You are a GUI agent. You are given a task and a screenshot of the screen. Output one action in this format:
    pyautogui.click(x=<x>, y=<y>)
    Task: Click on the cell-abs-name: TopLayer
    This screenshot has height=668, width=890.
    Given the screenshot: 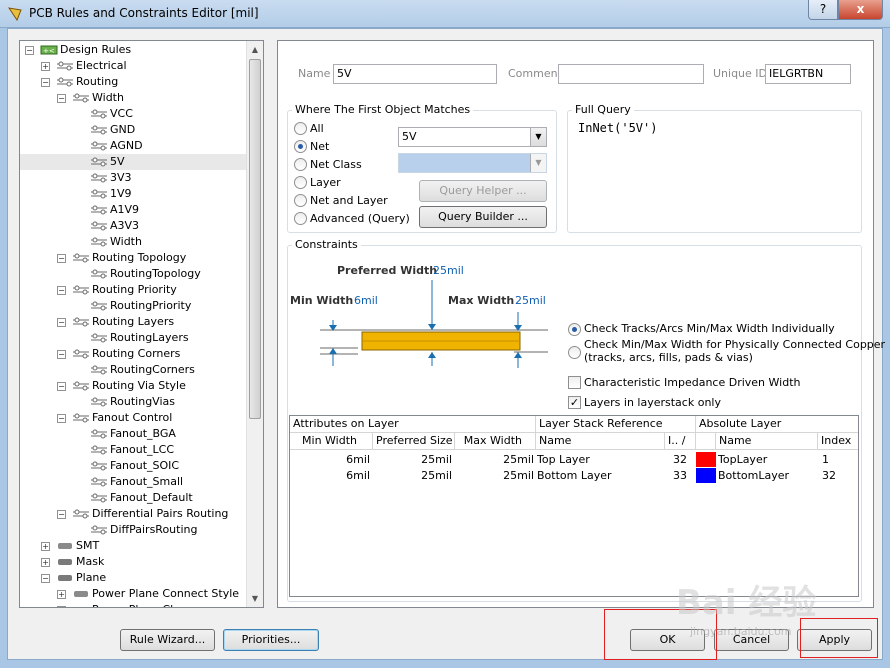 What is the action you would take?
    pyautogui.click(x=768, y=460)
    